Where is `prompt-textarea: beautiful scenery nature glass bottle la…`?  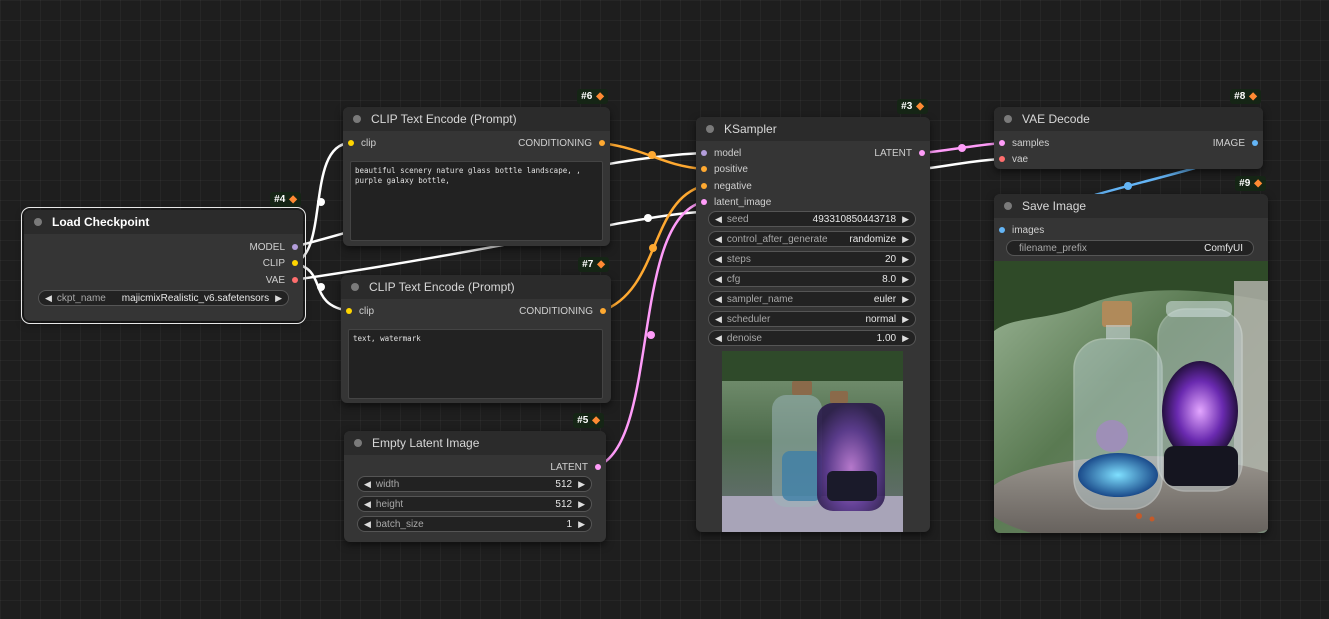 prompt-textarea: beautiful scenery nature glass bottle la… is located at coordinates (476, 201).